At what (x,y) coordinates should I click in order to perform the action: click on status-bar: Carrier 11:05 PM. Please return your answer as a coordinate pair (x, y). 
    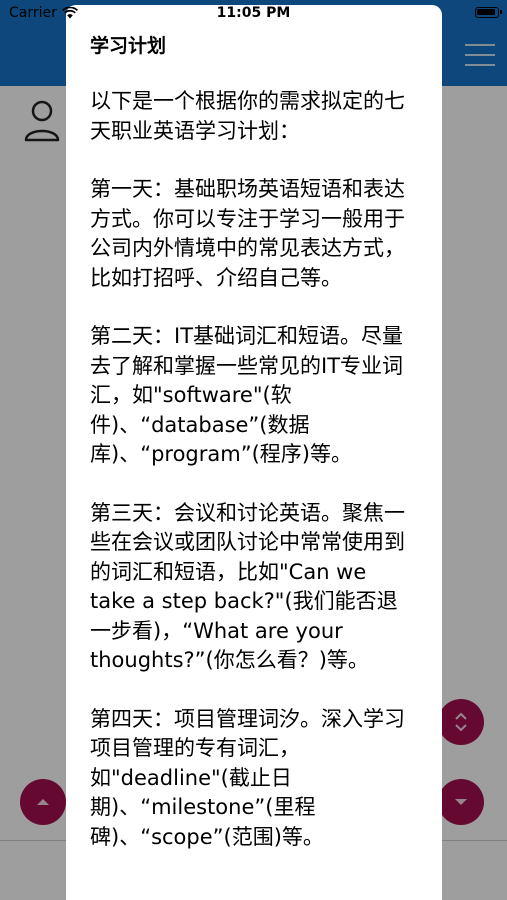
    Looking at the image, I should click on (253, 14).